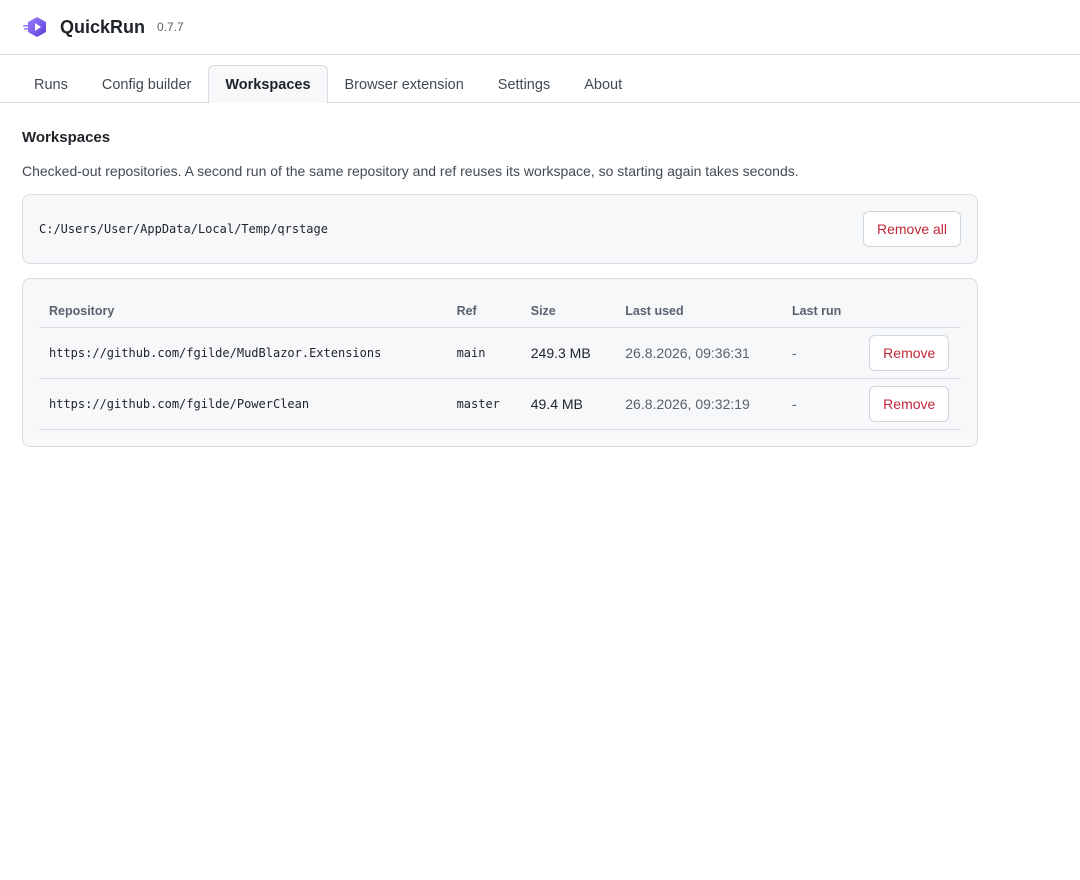 Image resolution: width=1080 pixels, height=880 pixels. Describe the element at coordinates (103, 26) in the screenshot. I see `app-title: QuickRun` at that location.